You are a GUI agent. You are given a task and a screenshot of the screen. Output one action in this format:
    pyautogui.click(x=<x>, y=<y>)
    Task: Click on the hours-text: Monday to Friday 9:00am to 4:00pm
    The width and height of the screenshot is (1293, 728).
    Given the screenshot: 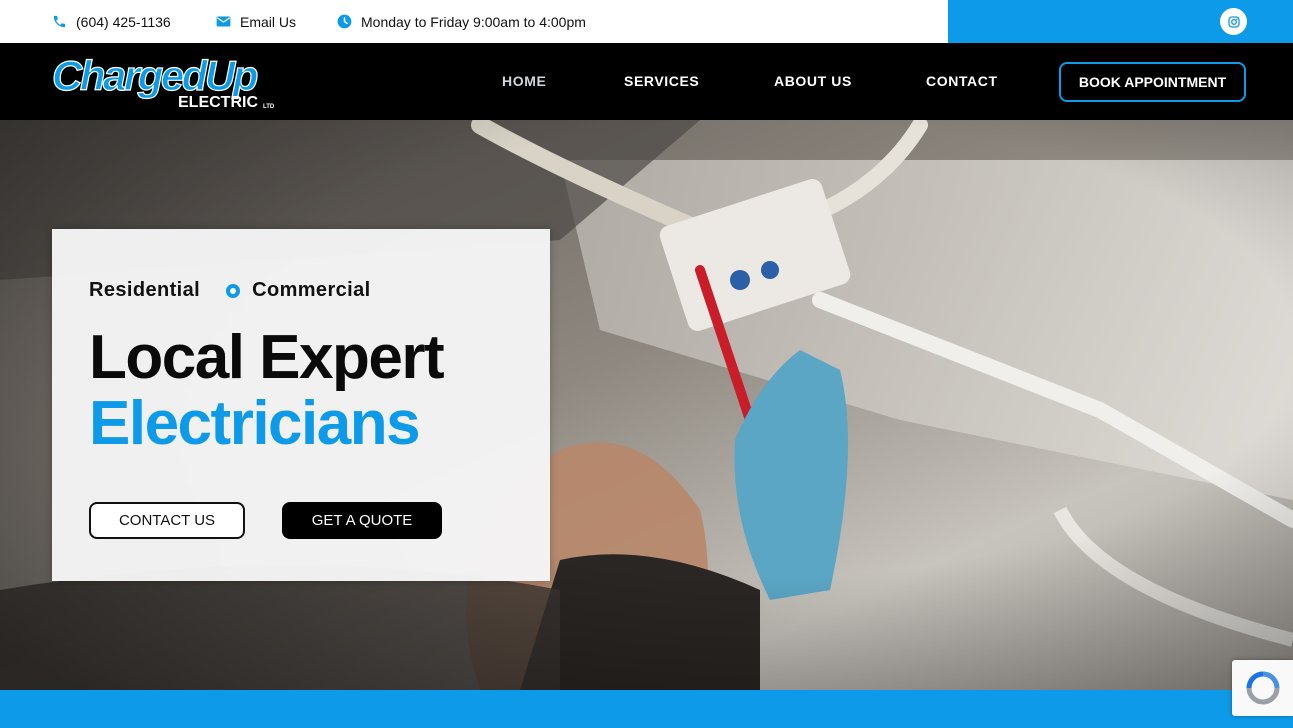 What is the action you would take?
    pyautogui.click(x=473, y=21)
    